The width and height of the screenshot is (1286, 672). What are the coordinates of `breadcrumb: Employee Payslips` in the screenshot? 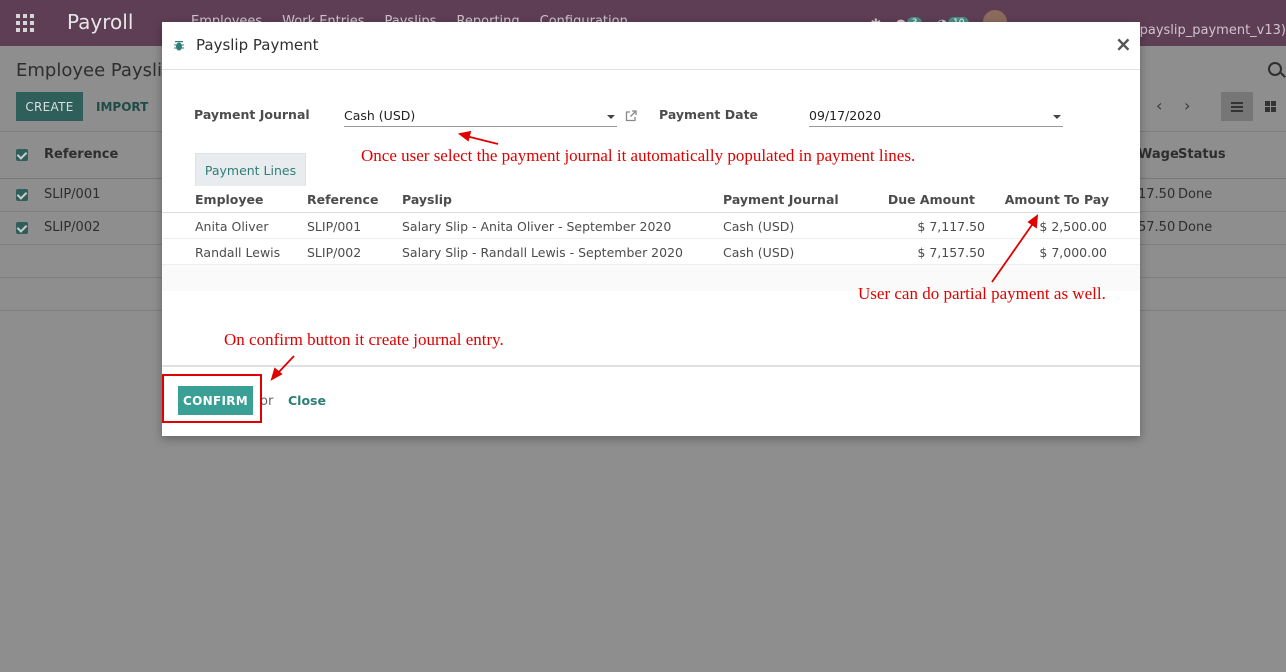 It's located at (99, 70).